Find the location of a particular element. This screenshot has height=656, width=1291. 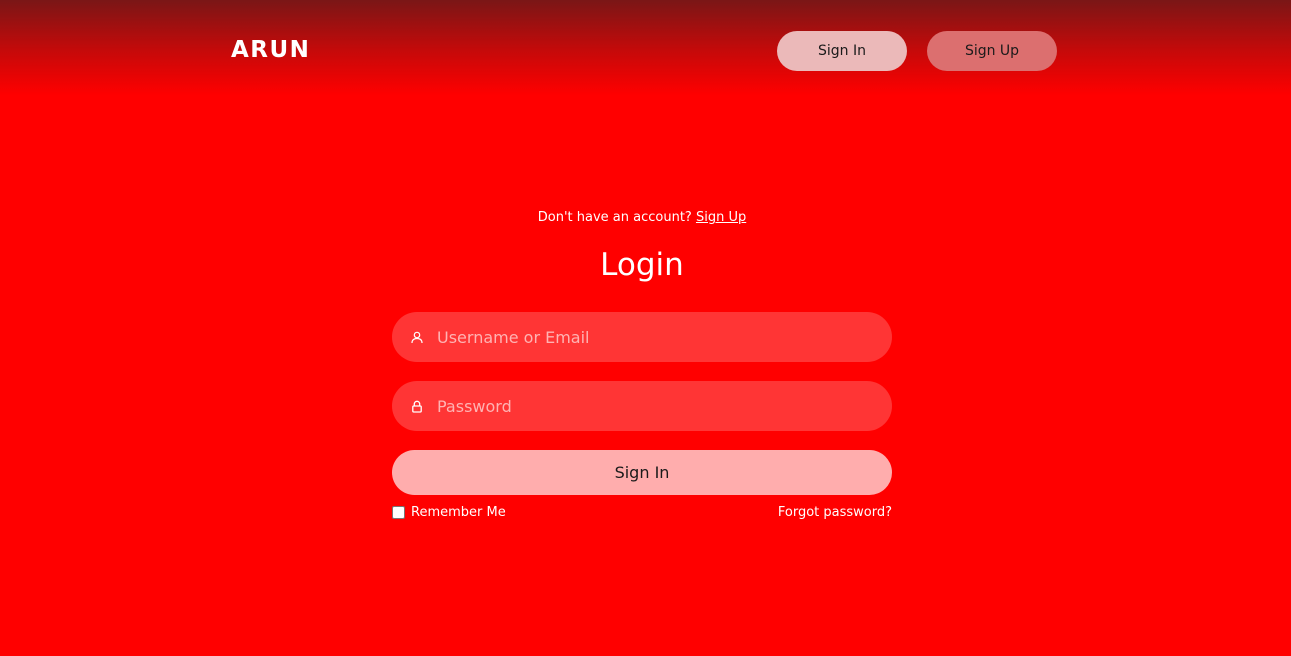

password-input is located at coordinates (647, 406).